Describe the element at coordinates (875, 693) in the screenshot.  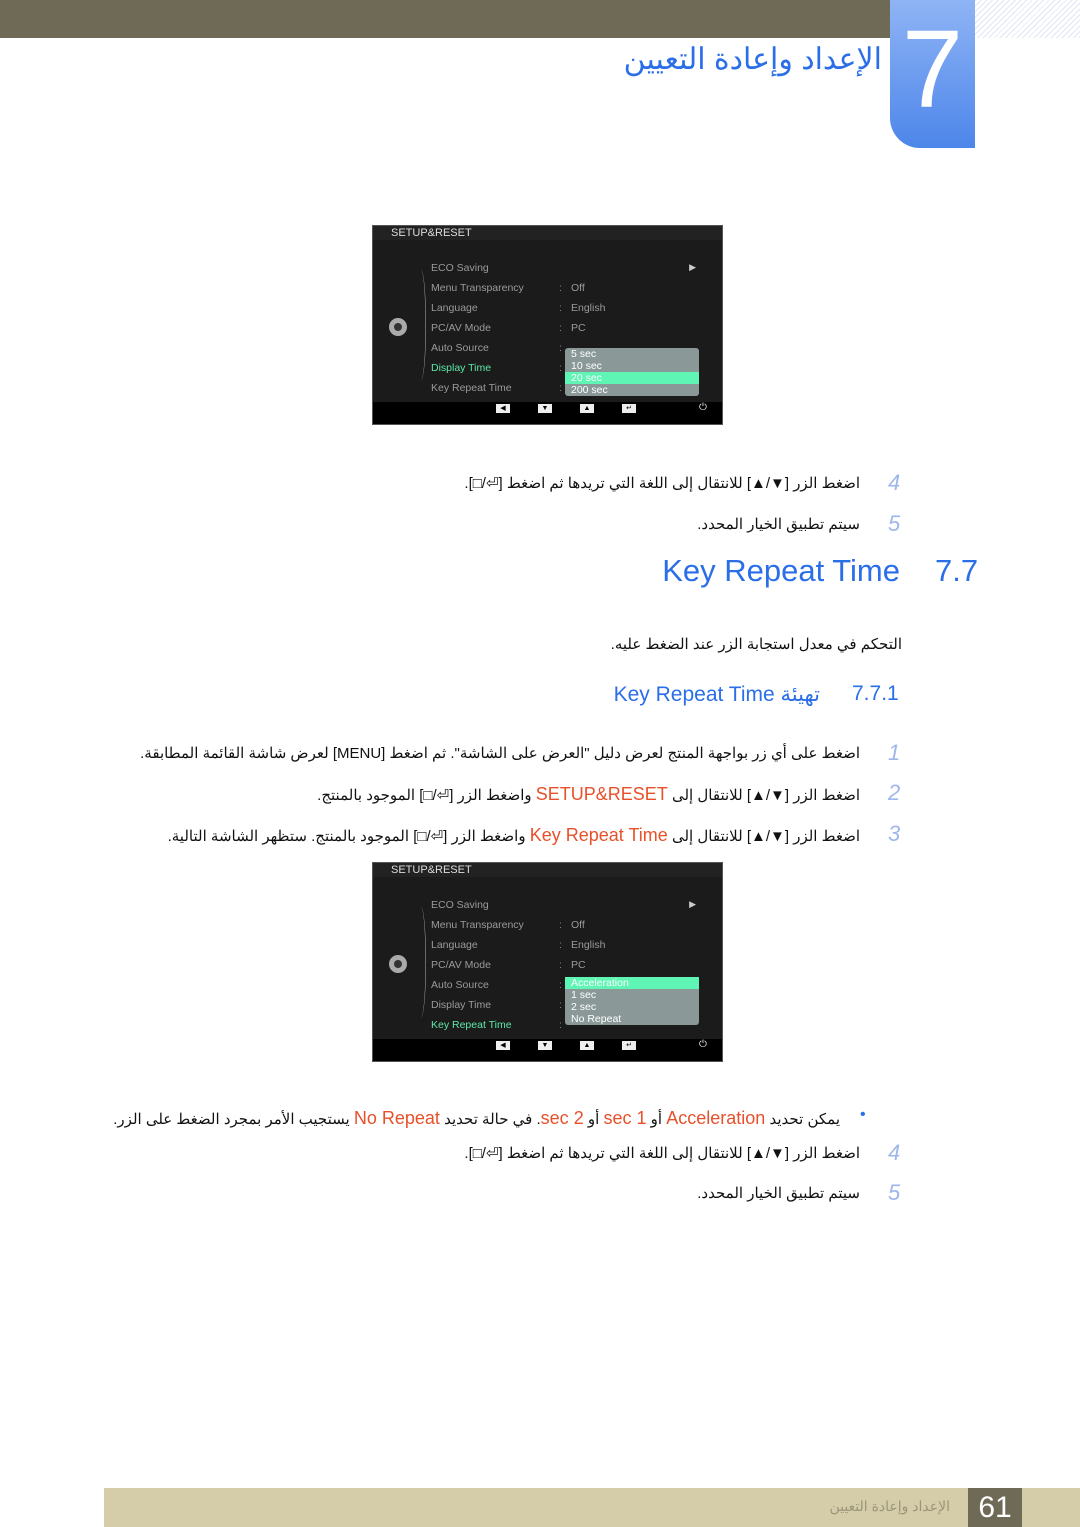
I see `subsection-number: 7.7.1` at that location.